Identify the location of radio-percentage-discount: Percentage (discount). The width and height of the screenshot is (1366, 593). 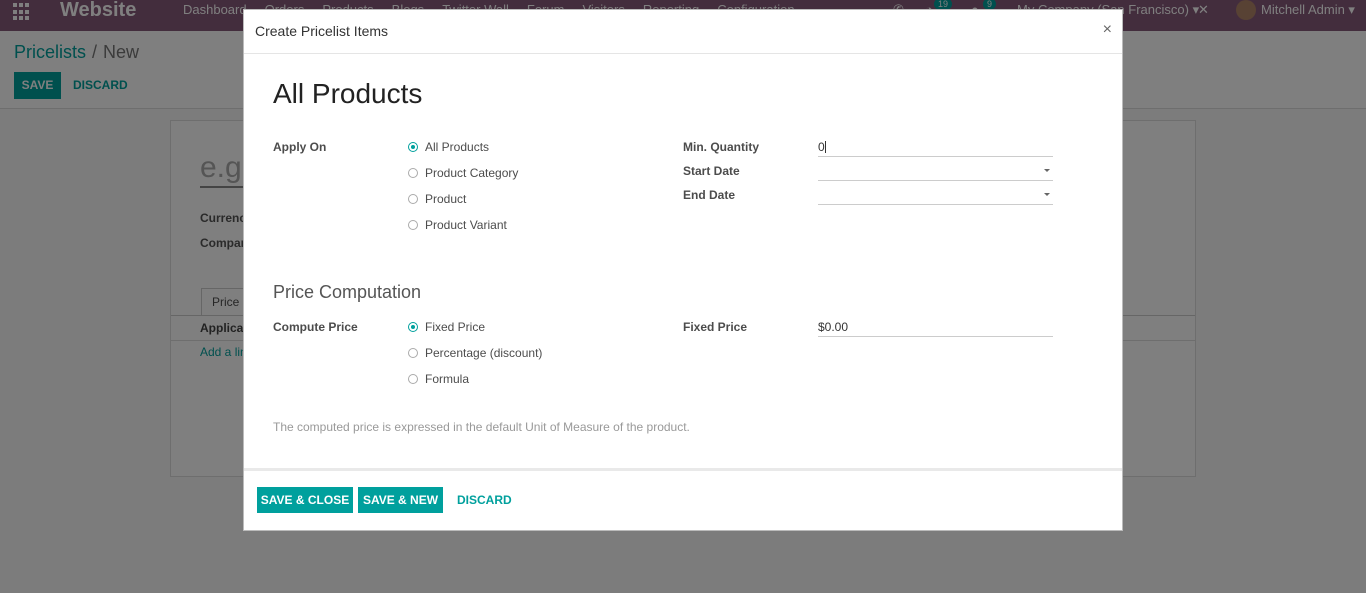
(475, 353).